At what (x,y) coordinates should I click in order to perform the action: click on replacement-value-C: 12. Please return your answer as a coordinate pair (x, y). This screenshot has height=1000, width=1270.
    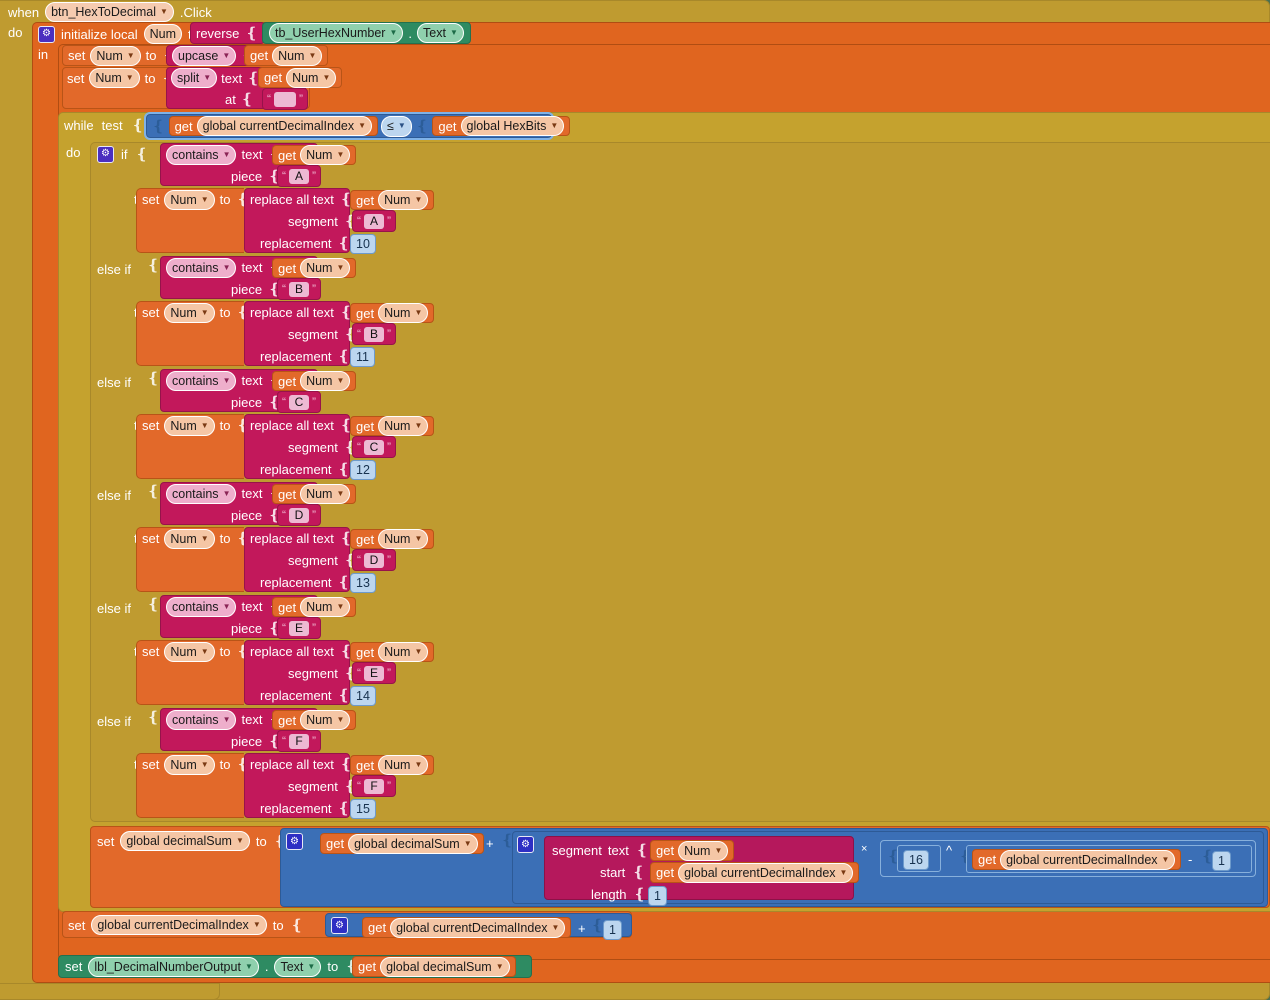
    Looking at the image, I should click on (363, 470).